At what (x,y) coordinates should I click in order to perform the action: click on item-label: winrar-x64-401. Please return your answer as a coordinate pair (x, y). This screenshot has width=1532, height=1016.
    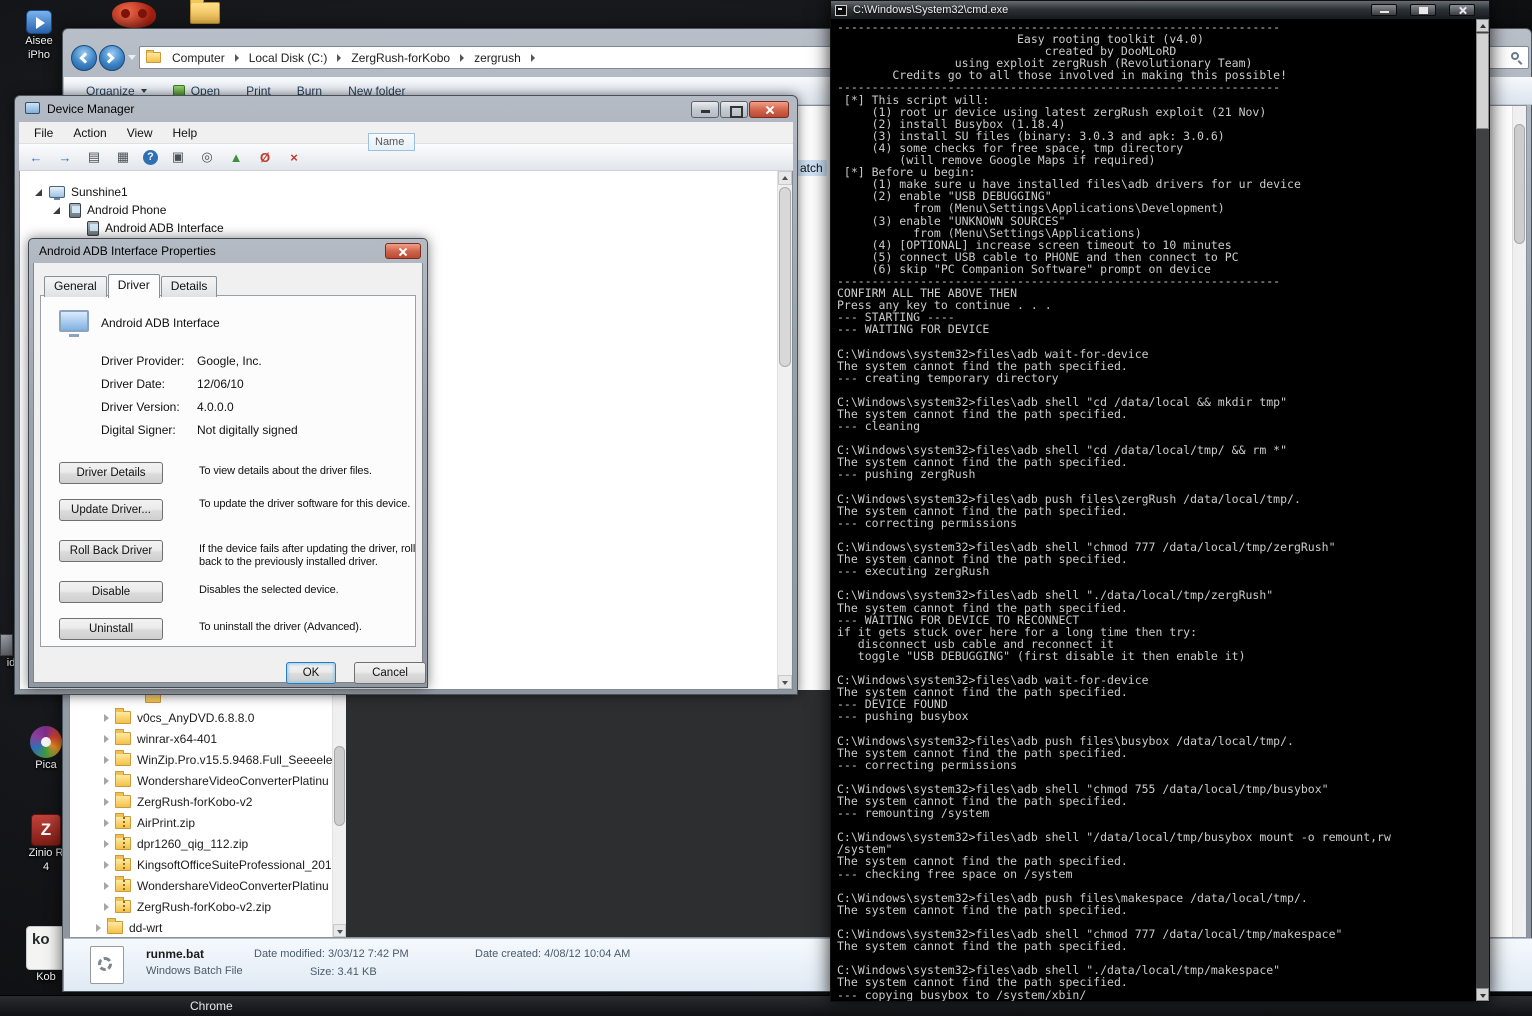
    Looking at the image, I should click on (177, 738).